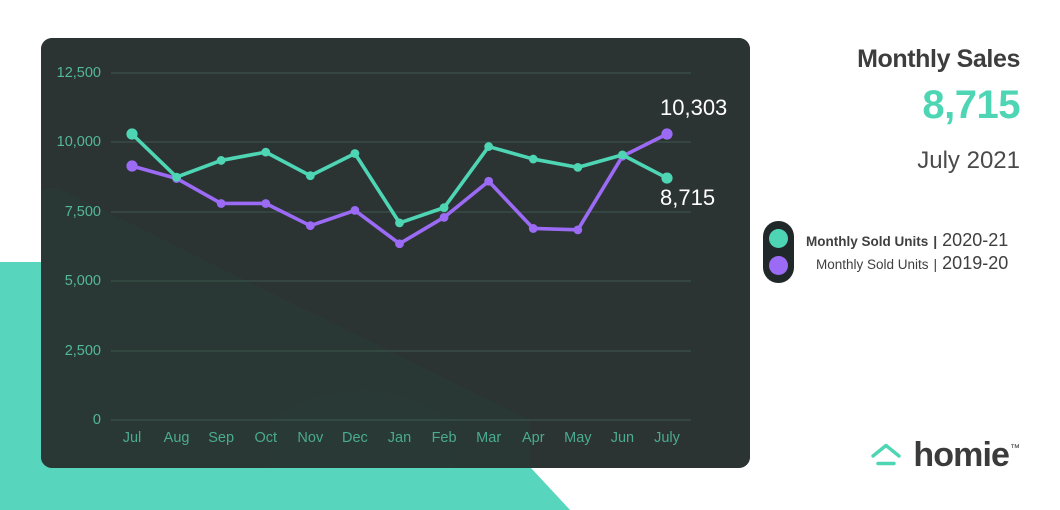 Image resolution: width=1060 pixels, height=510 pixels. Describe the element at coordinates (355, 438) in the screenshot. I see `xtick-label: Dec` at that location.